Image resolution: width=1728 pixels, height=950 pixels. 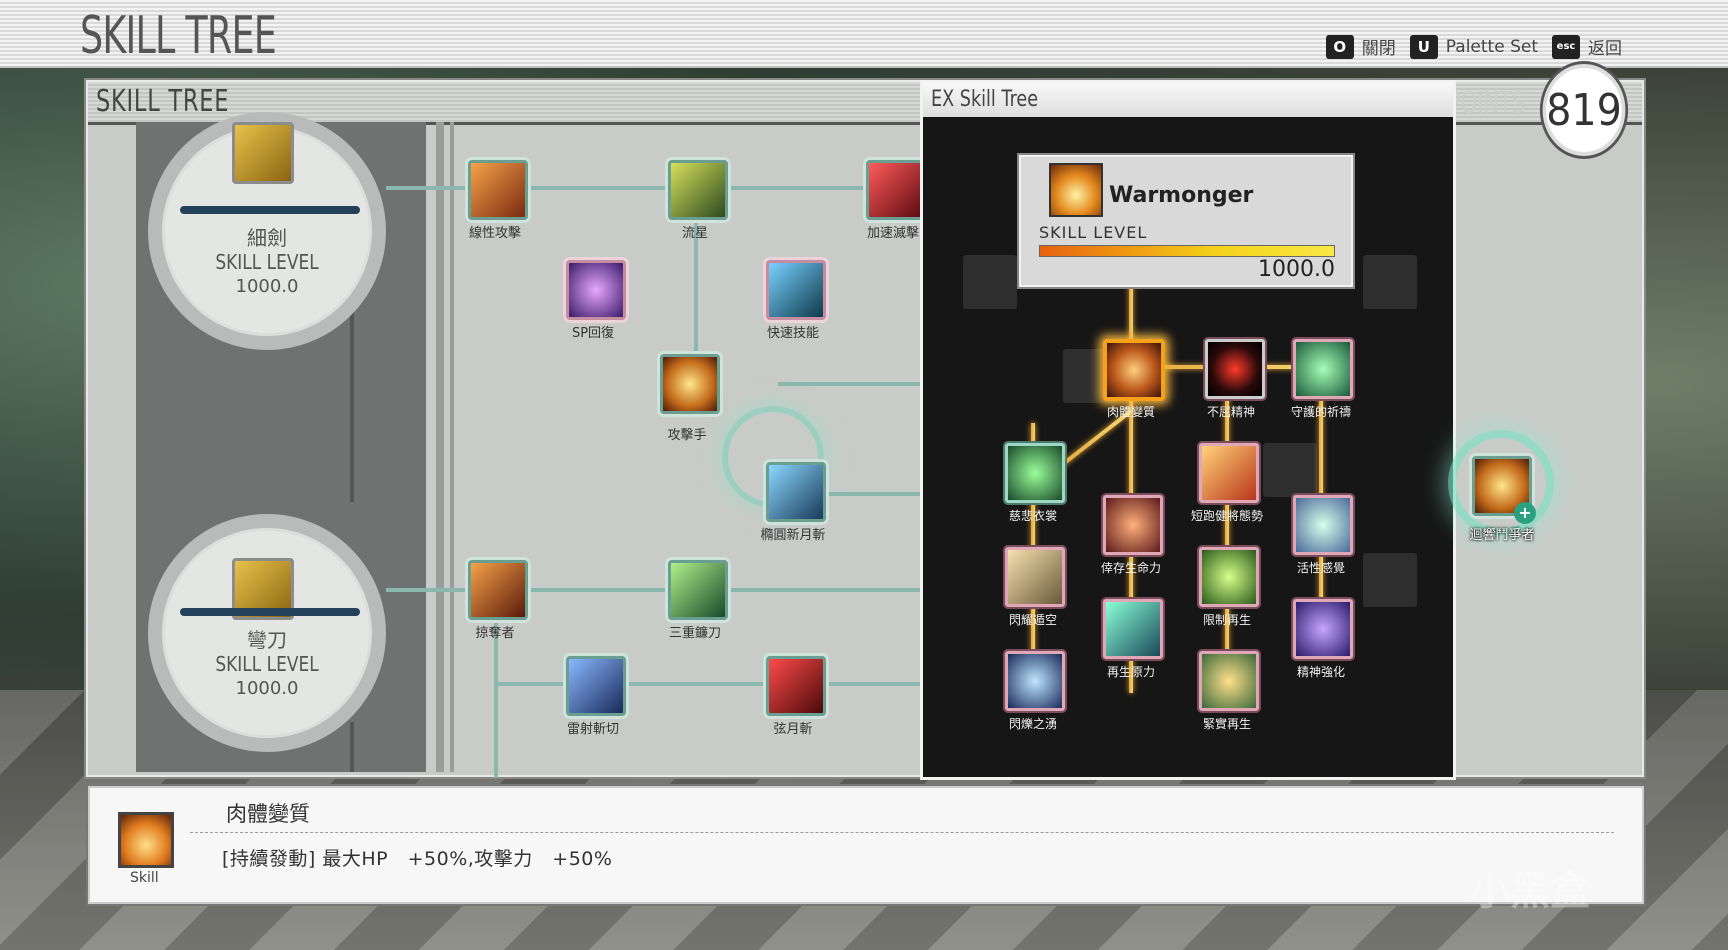 What do you see at coordinates (1226, 620) in the screenshot?
I see `ex-node-label: 限制再生` at bounding box center [1226, 620].